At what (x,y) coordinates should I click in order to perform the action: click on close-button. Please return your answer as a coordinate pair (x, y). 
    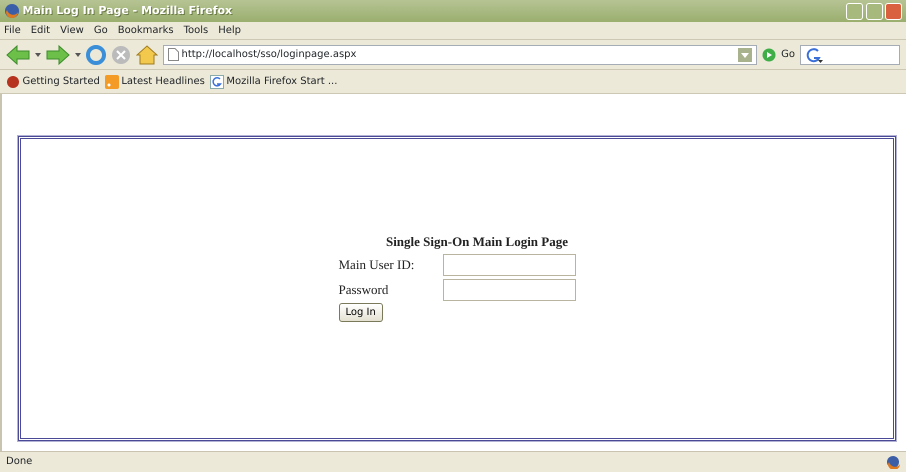
    Looking at the image, I should click on (893, 11).